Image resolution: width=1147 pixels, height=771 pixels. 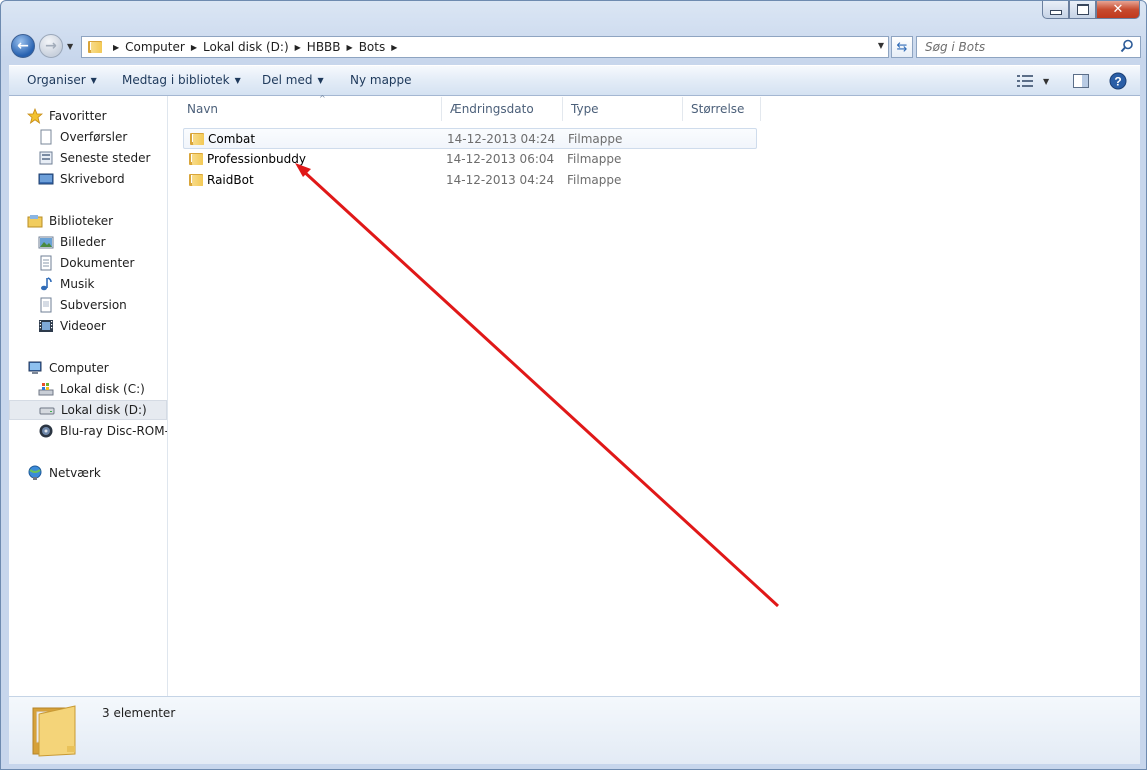 I want to click on music-icon, so click(x=46, y=284).